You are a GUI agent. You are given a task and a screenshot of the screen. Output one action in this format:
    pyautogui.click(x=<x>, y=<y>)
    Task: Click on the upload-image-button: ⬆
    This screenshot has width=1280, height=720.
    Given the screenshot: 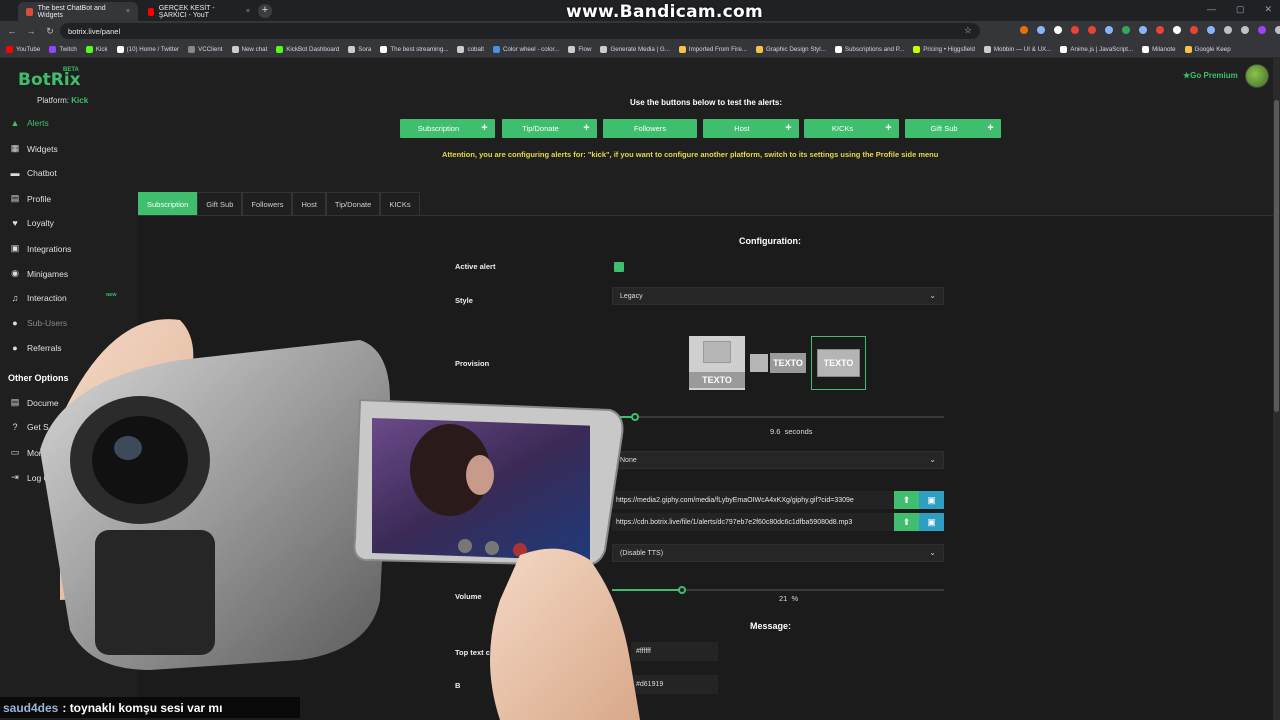 What is the action you would take?
    pyautogui.click(x=906, y=500)
    